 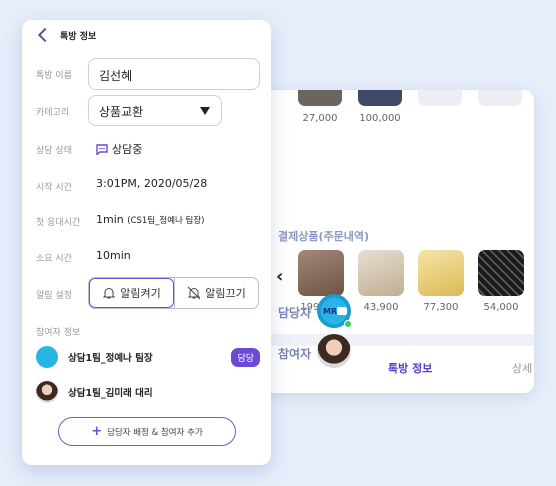 What do you see at coordinates (110, 219) in the screenshot?
I see `first-response-time: 1min` at bounding box center [110, 219].